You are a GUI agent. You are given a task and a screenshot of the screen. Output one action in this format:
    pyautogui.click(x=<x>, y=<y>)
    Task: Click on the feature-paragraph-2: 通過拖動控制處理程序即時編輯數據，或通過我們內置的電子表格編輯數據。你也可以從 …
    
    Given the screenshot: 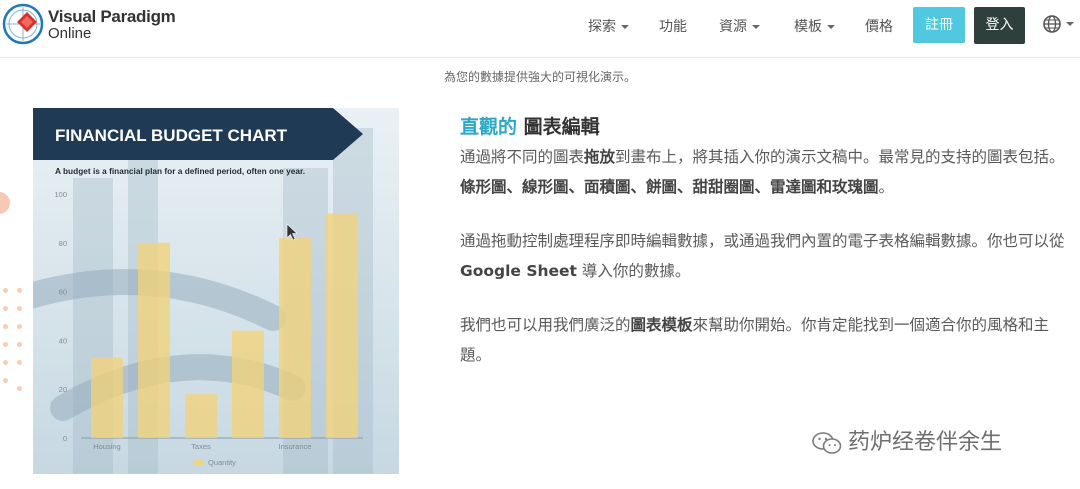 What is the action you would take?
    pyautogui.click(x=766, y=256)
    